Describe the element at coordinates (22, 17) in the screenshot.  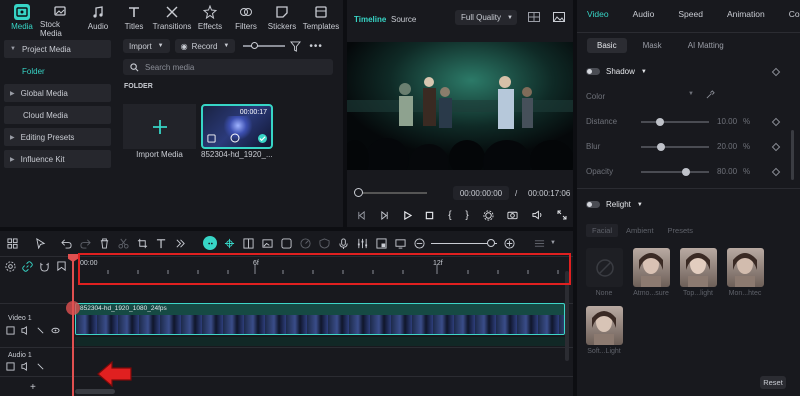
I see `tab-media: Media` at that location.